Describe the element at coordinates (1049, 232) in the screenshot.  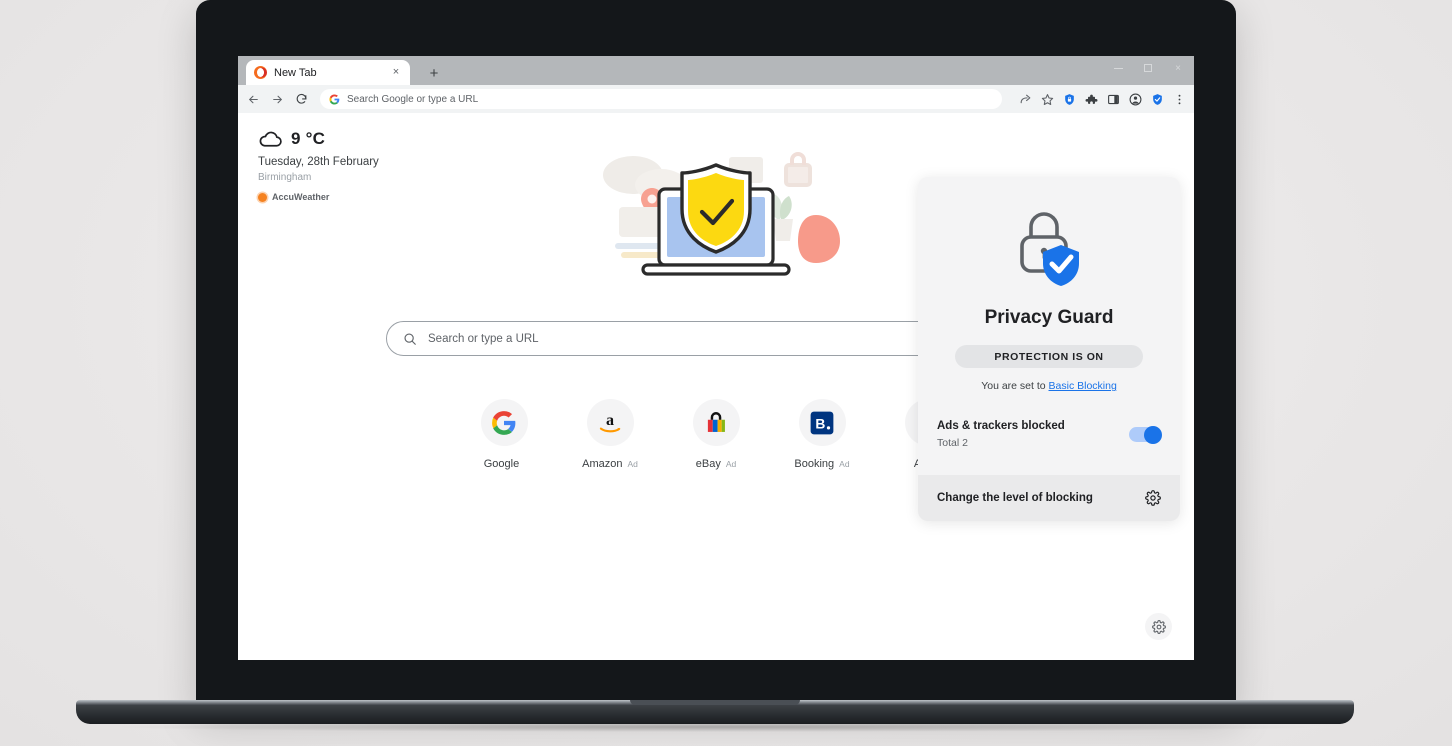
I see `padlock-with-shield-check-icon` at that location.